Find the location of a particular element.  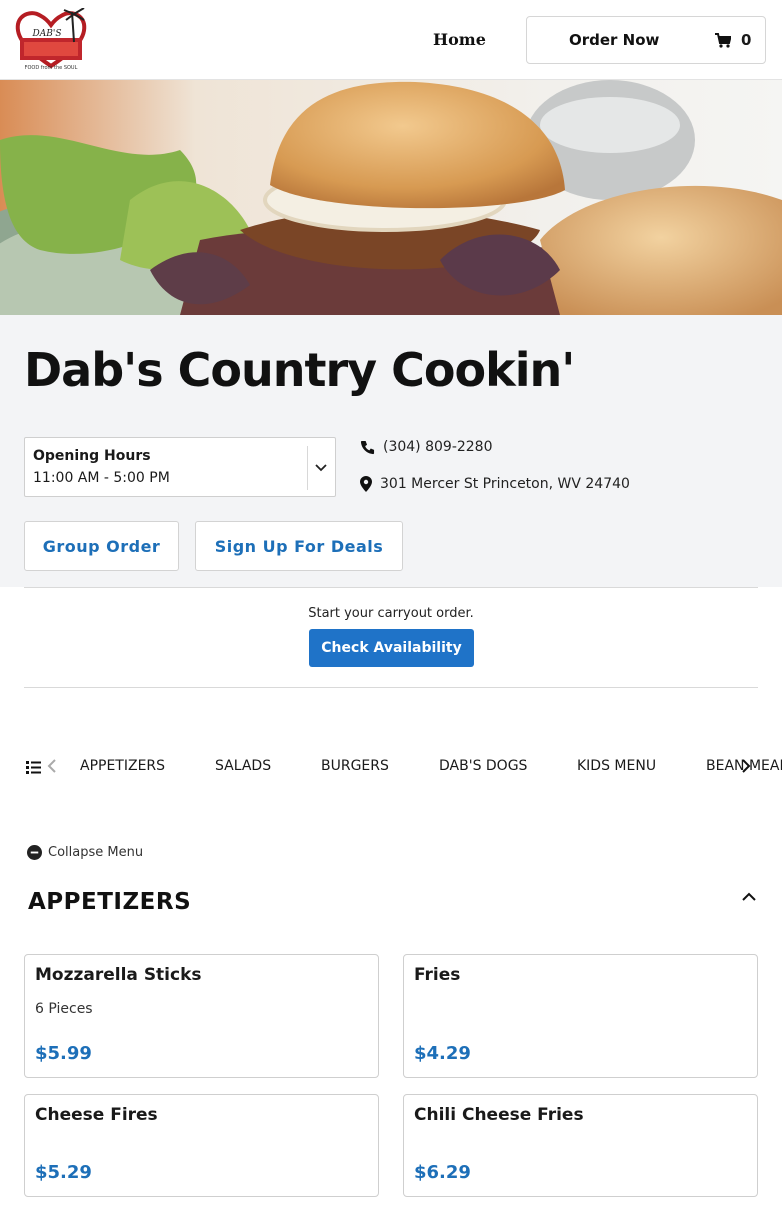

order-now-button: Order Now 0 is located at coordinates (646, 40).